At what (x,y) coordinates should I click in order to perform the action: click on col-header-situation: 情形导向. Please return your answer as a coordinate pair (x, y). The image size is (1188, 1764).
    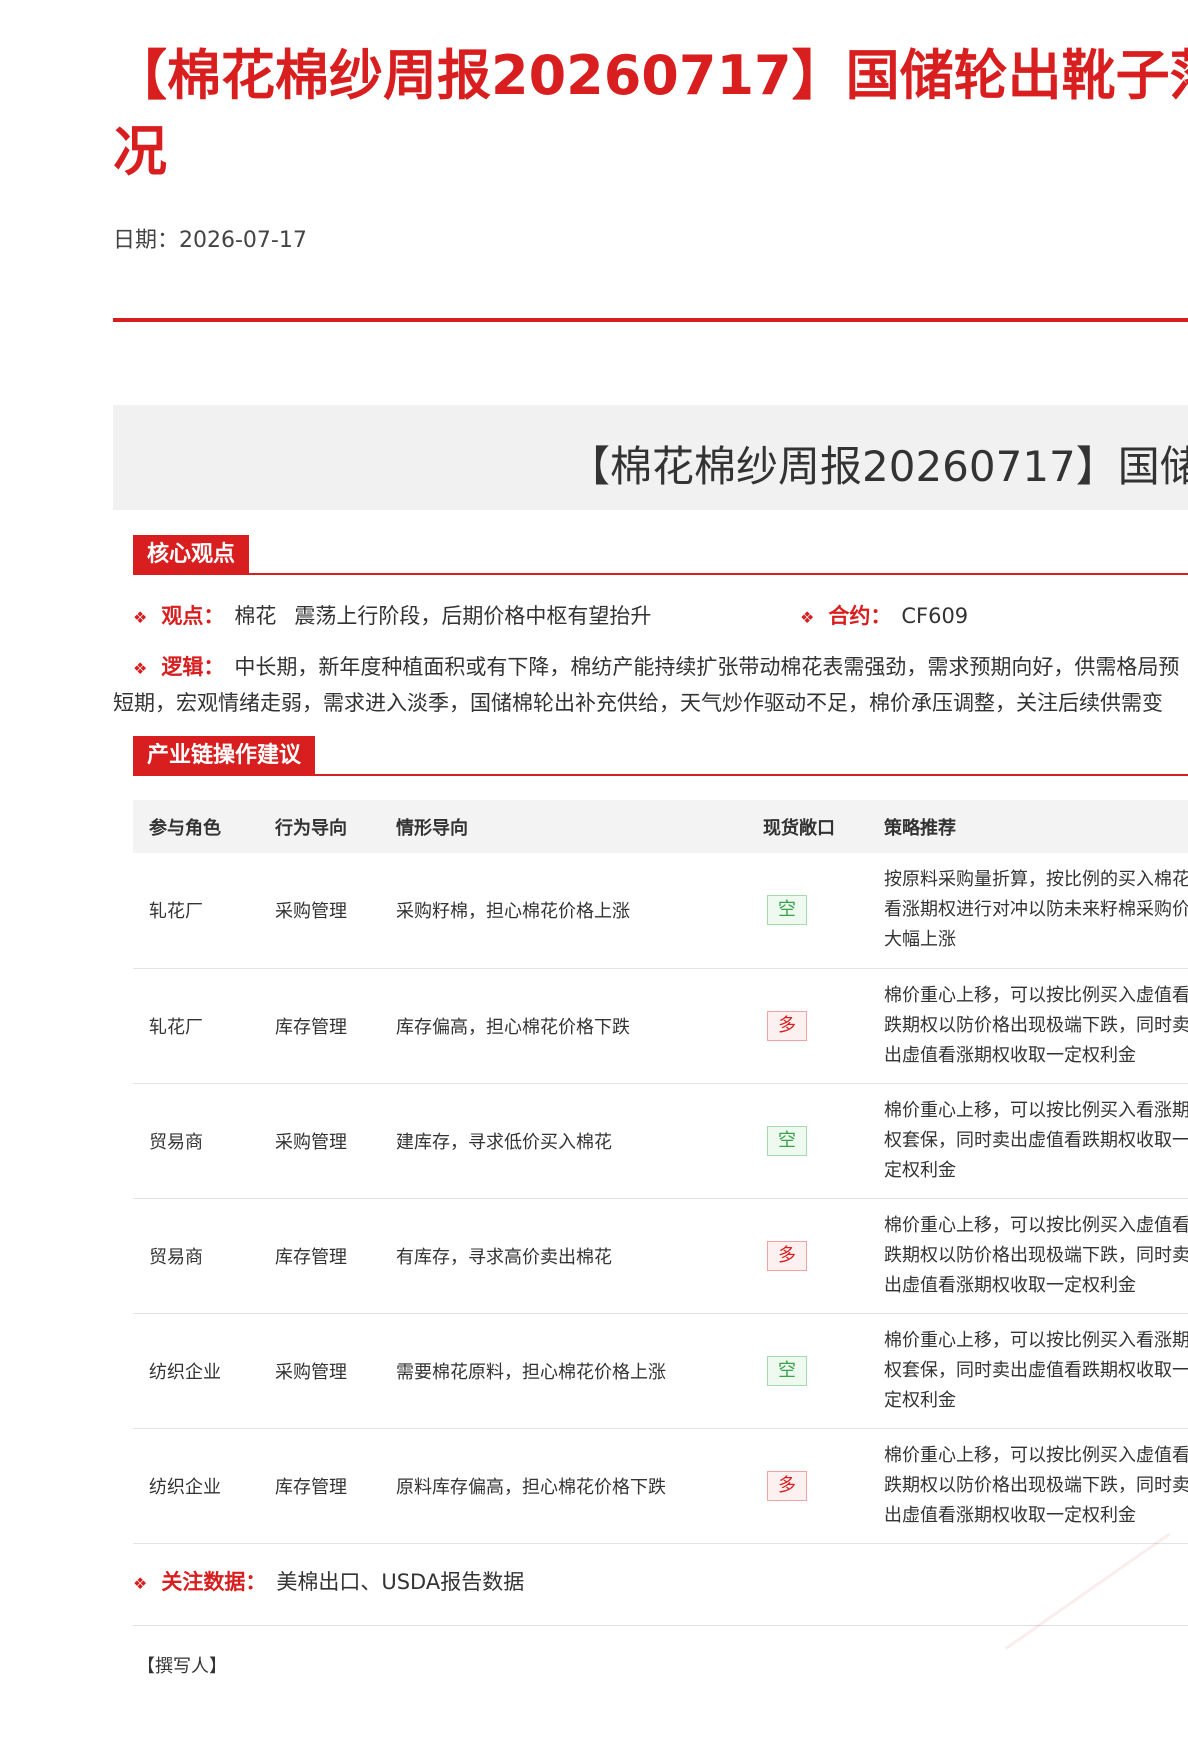
    Looking at the image, I should click on (432, 828).